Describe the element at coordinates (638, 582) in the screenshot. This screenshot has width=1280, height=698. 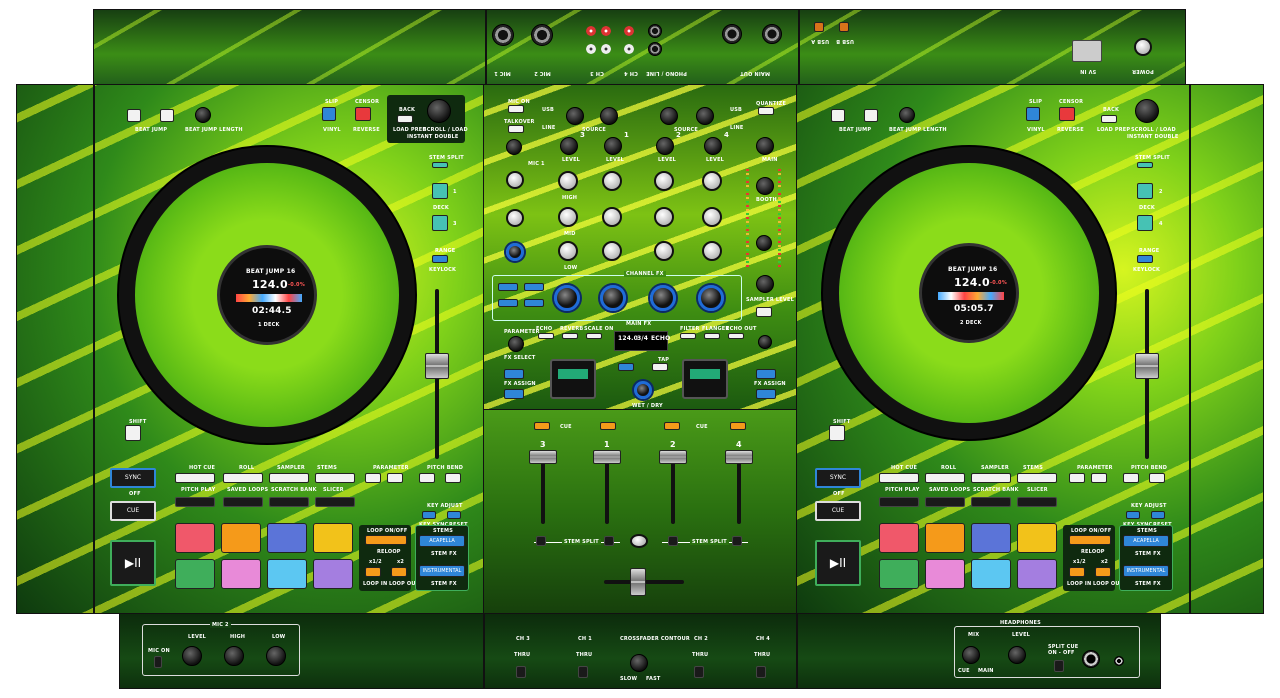
I see `crossfader` at that location.